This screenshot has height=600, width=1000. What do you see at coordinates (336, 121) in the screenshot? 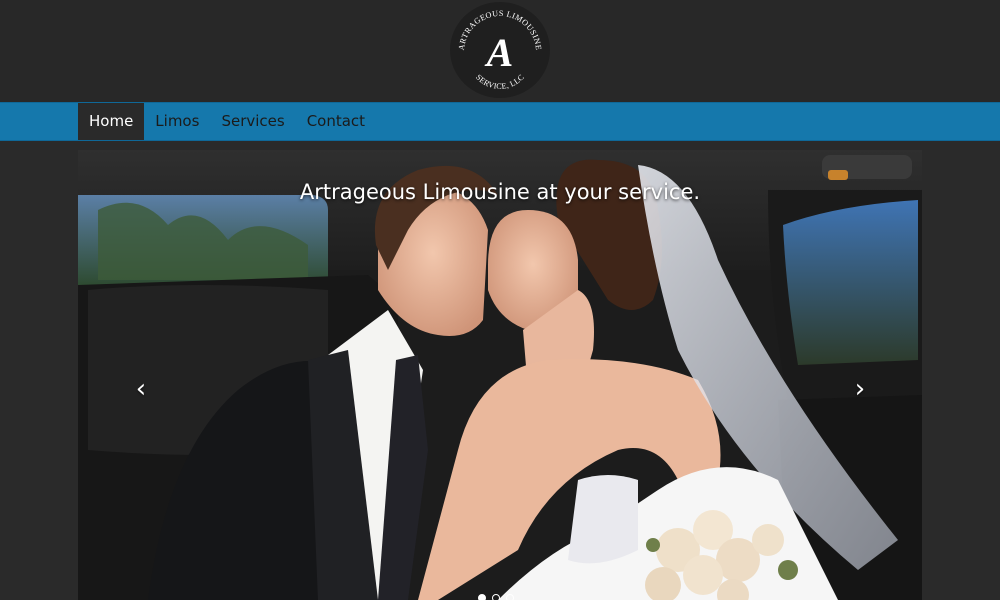
I see `nav-item-contact: Contact` at bounding box center [336, 121].